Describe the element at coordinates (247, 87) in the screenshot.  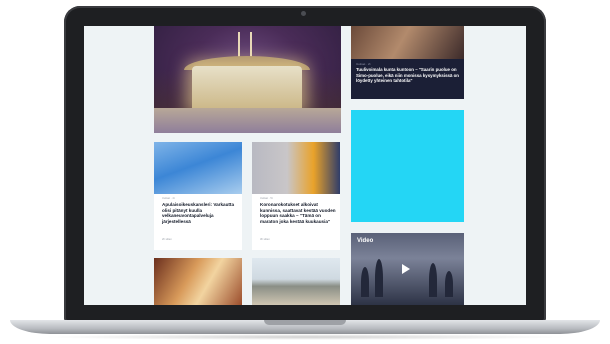
I see `building` at that location.